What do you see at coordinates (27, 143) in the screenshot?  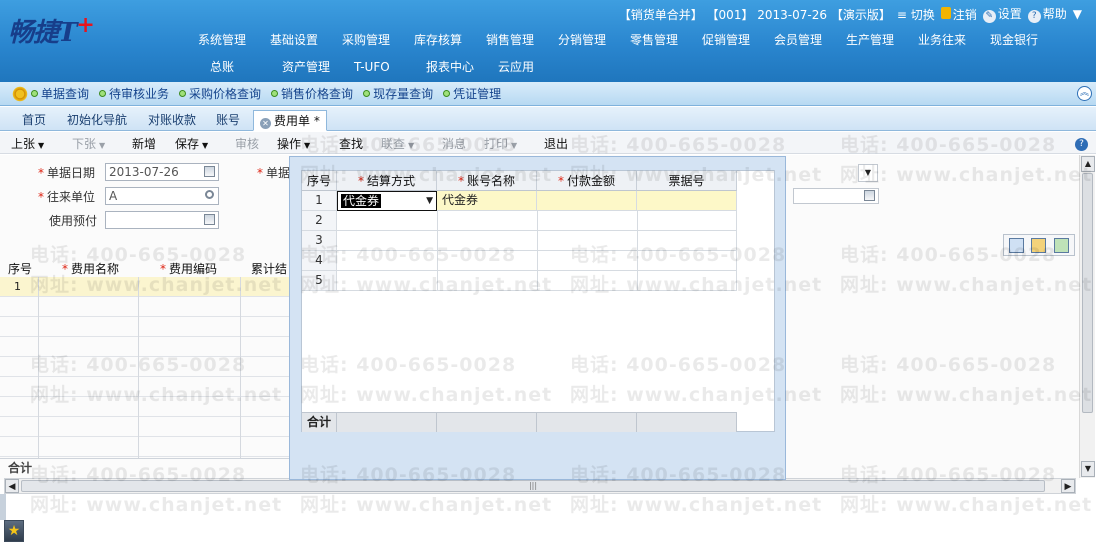 I see `prev-button: 上张 ▼` at bounding box center [27, 143].